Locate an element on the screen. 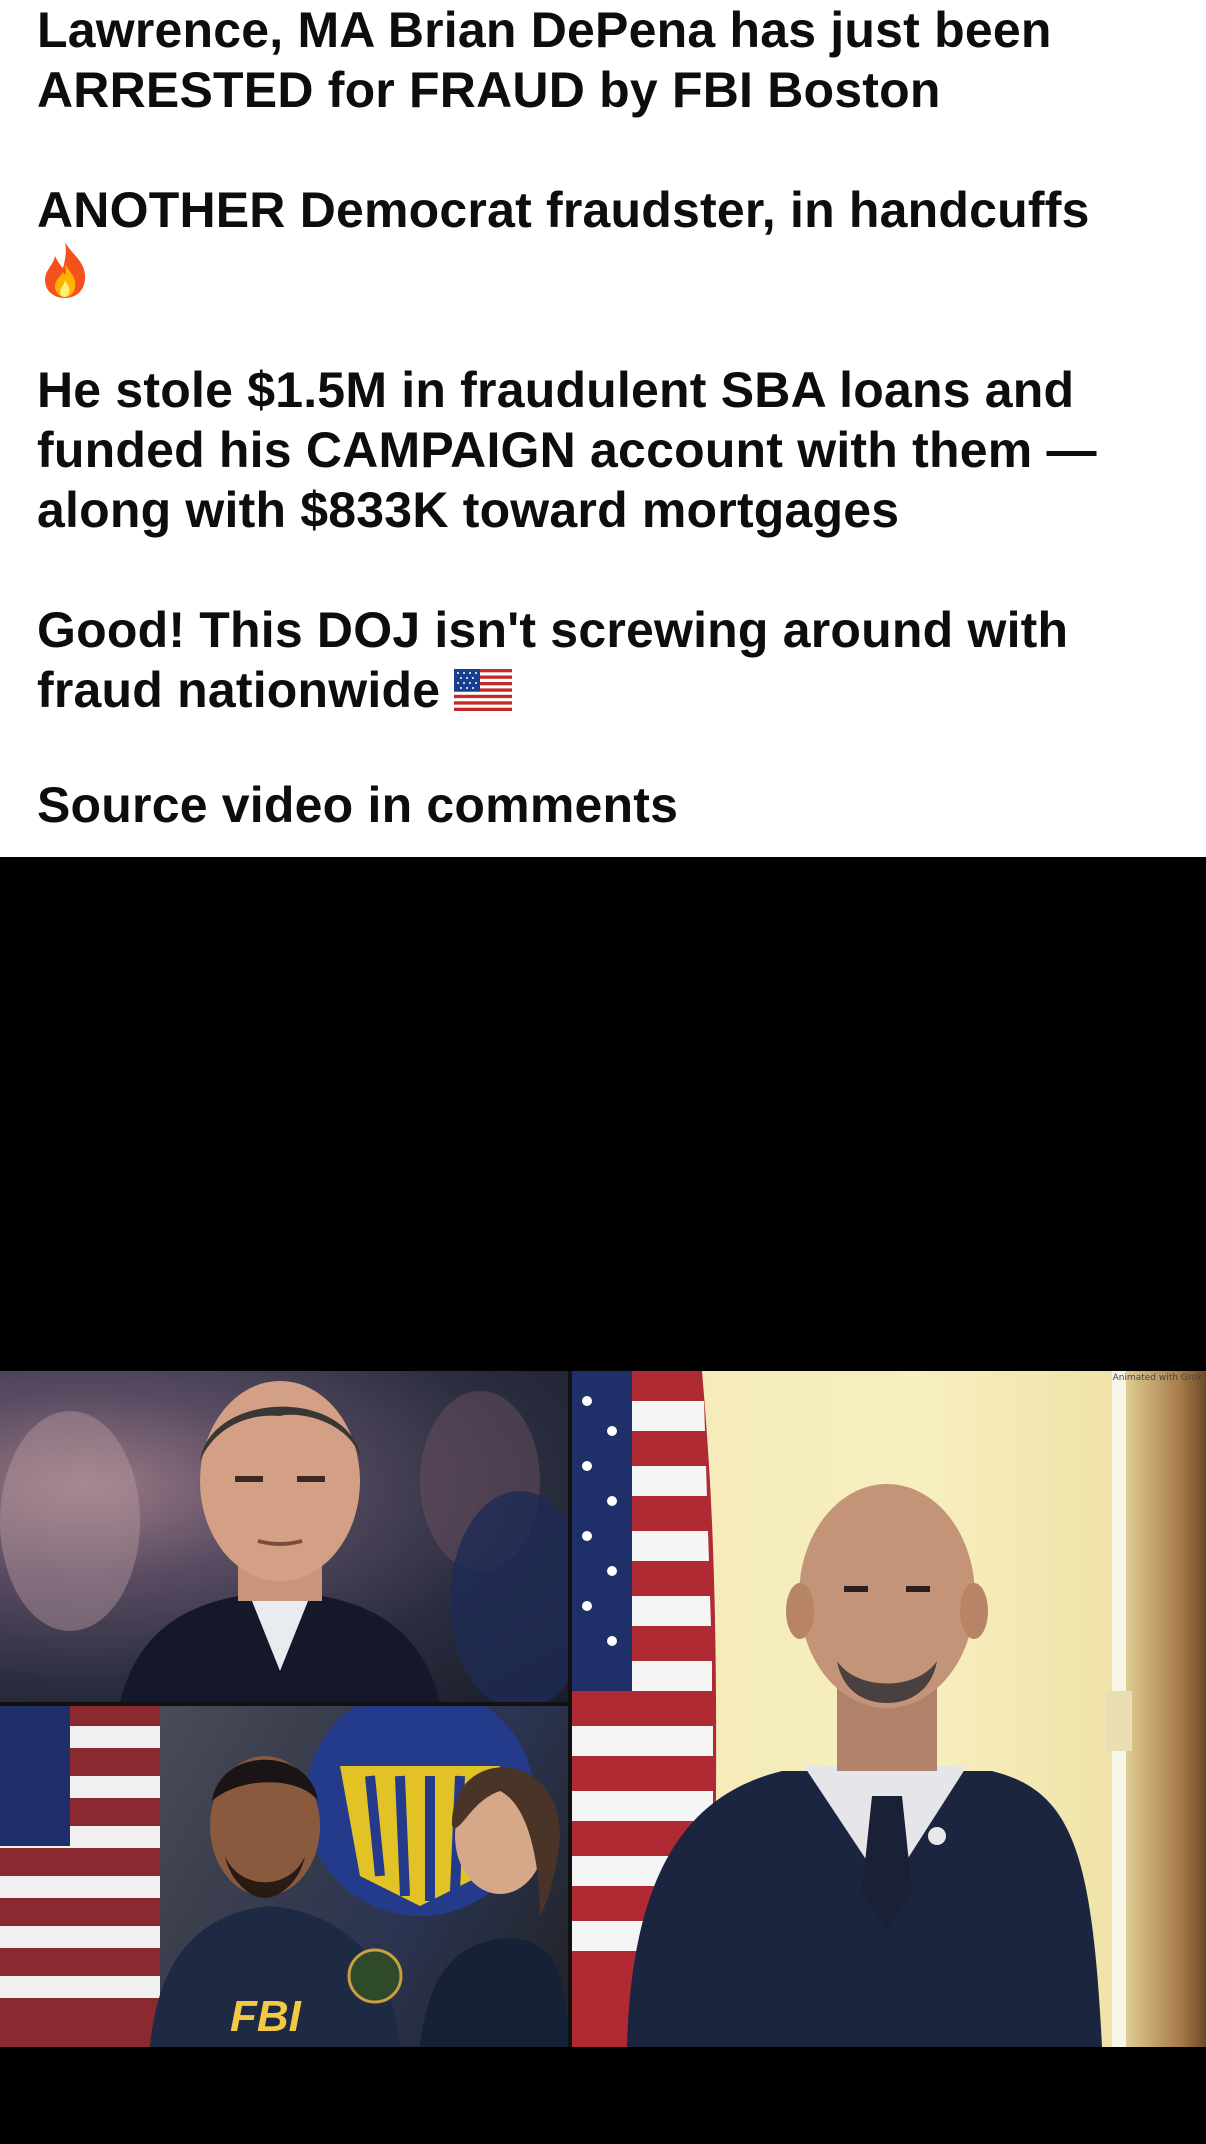 The height and width of the screenshot is (2144, 1206). post-paragraph-source: Source video in comments is located at coordinates (607, 805).